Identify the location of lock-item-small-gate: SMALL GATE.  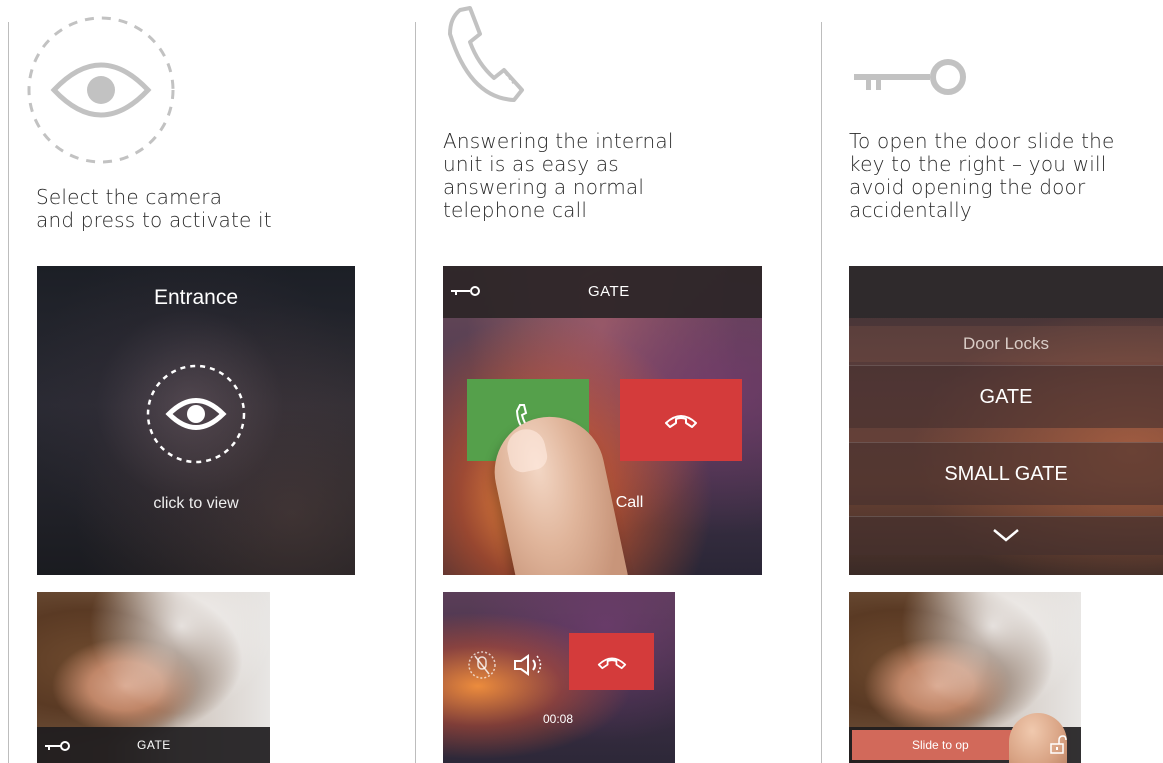
(1006, 473).